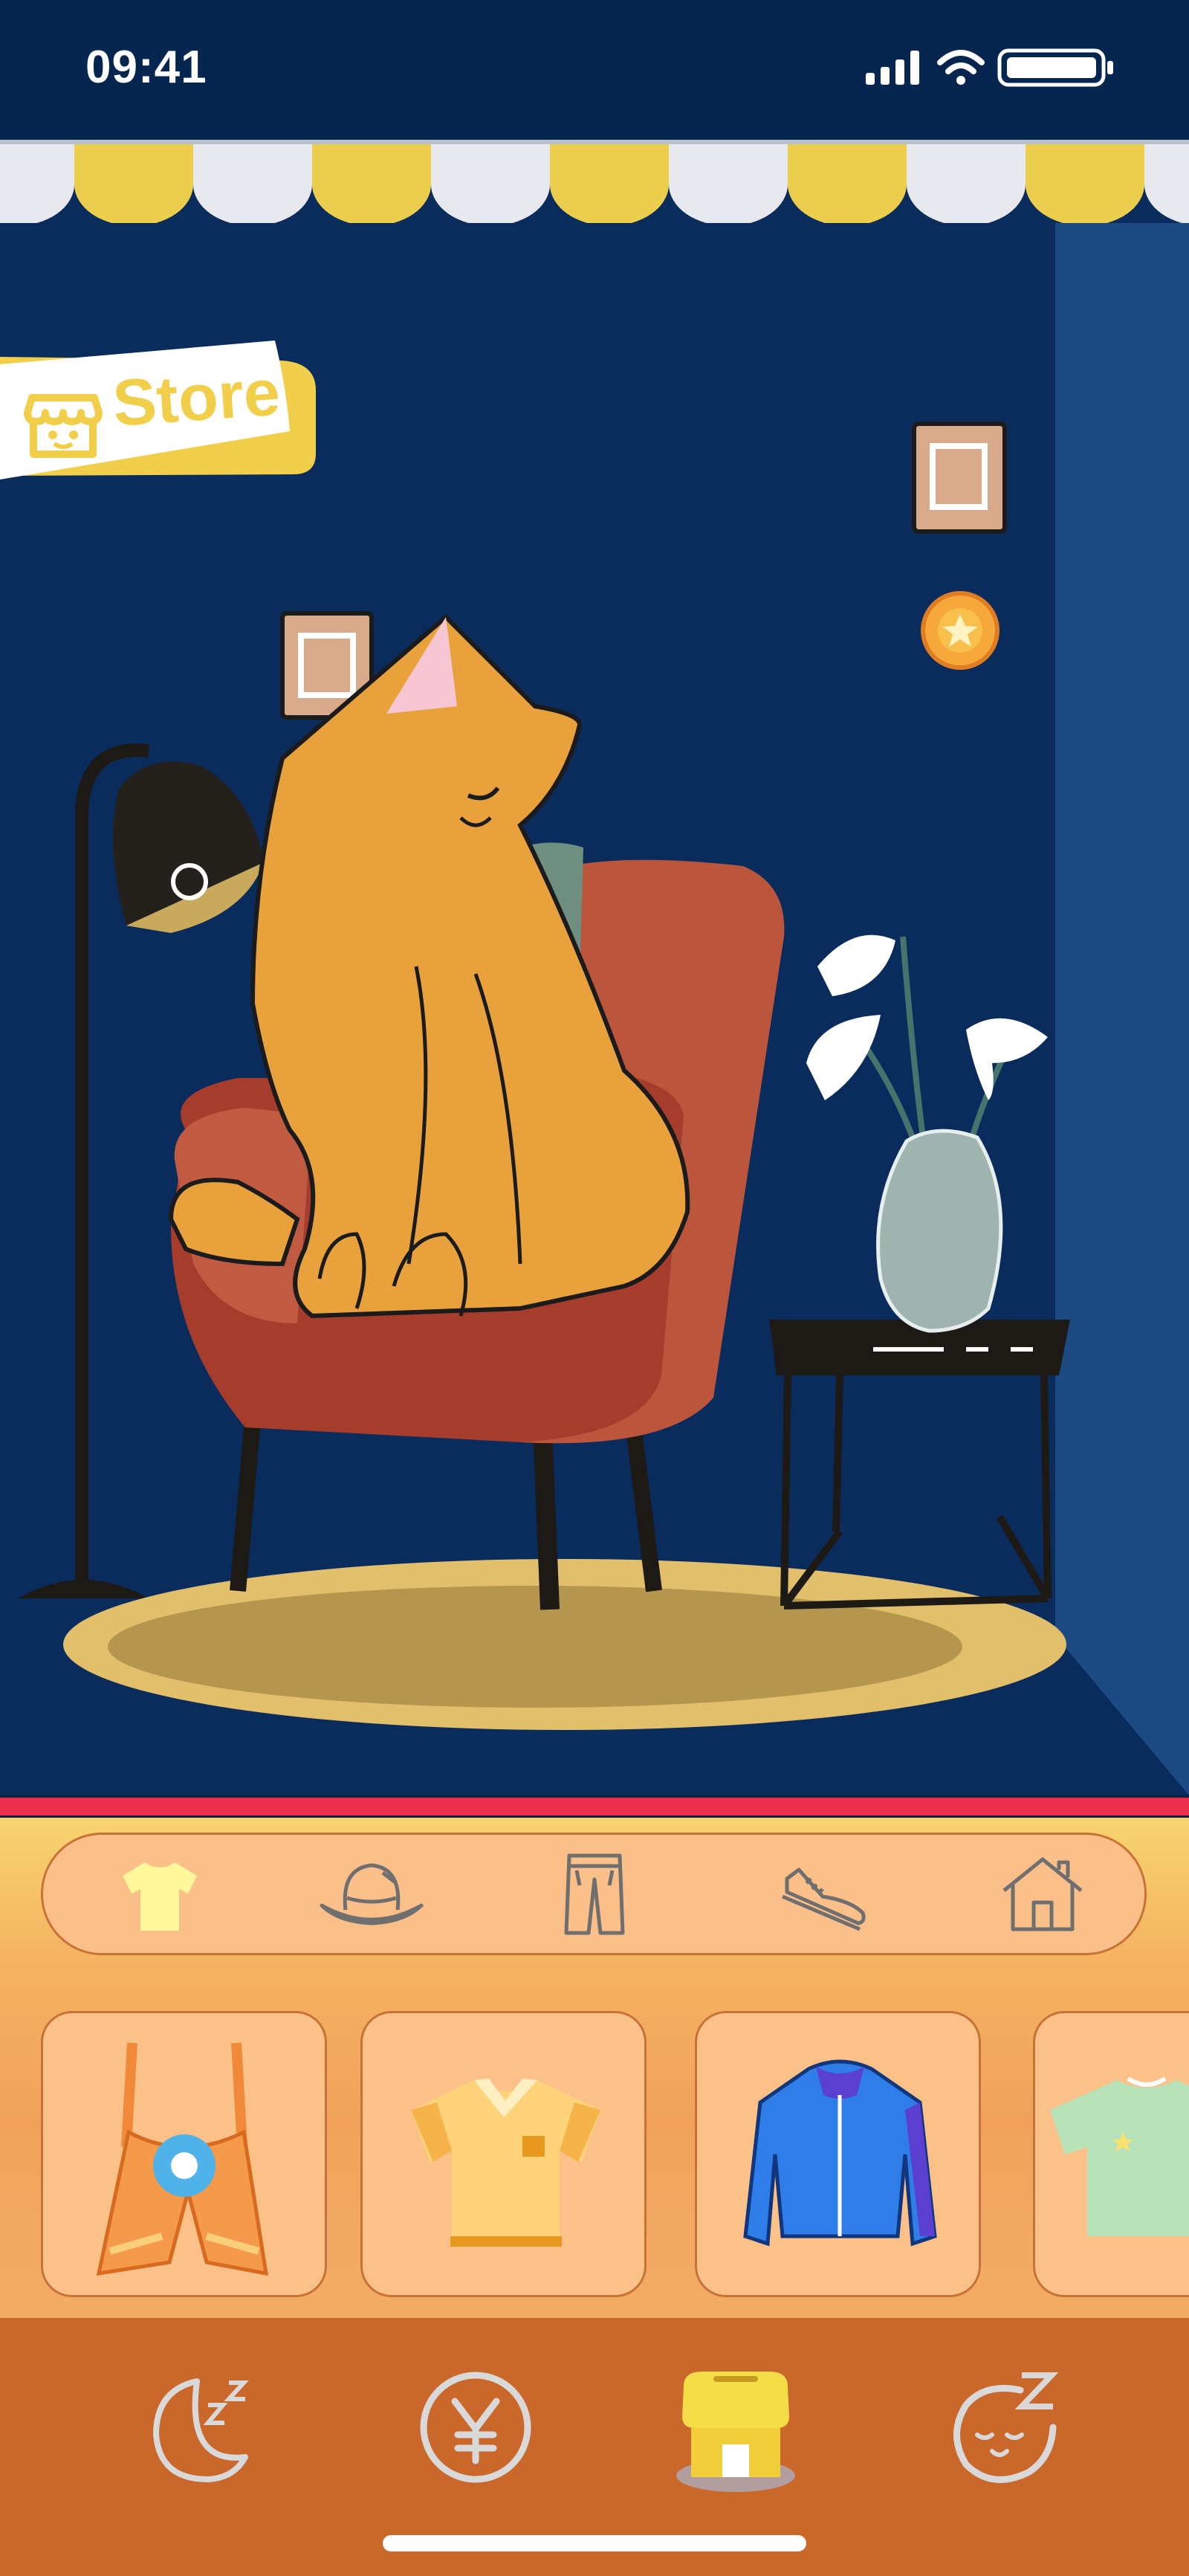 Image resolution: width=1189 pixels, height=2576 pixels. What do you see at coordinates (961, 67) in the screenshot?
I see `wifi-icon` at bounding box center [961, 67].